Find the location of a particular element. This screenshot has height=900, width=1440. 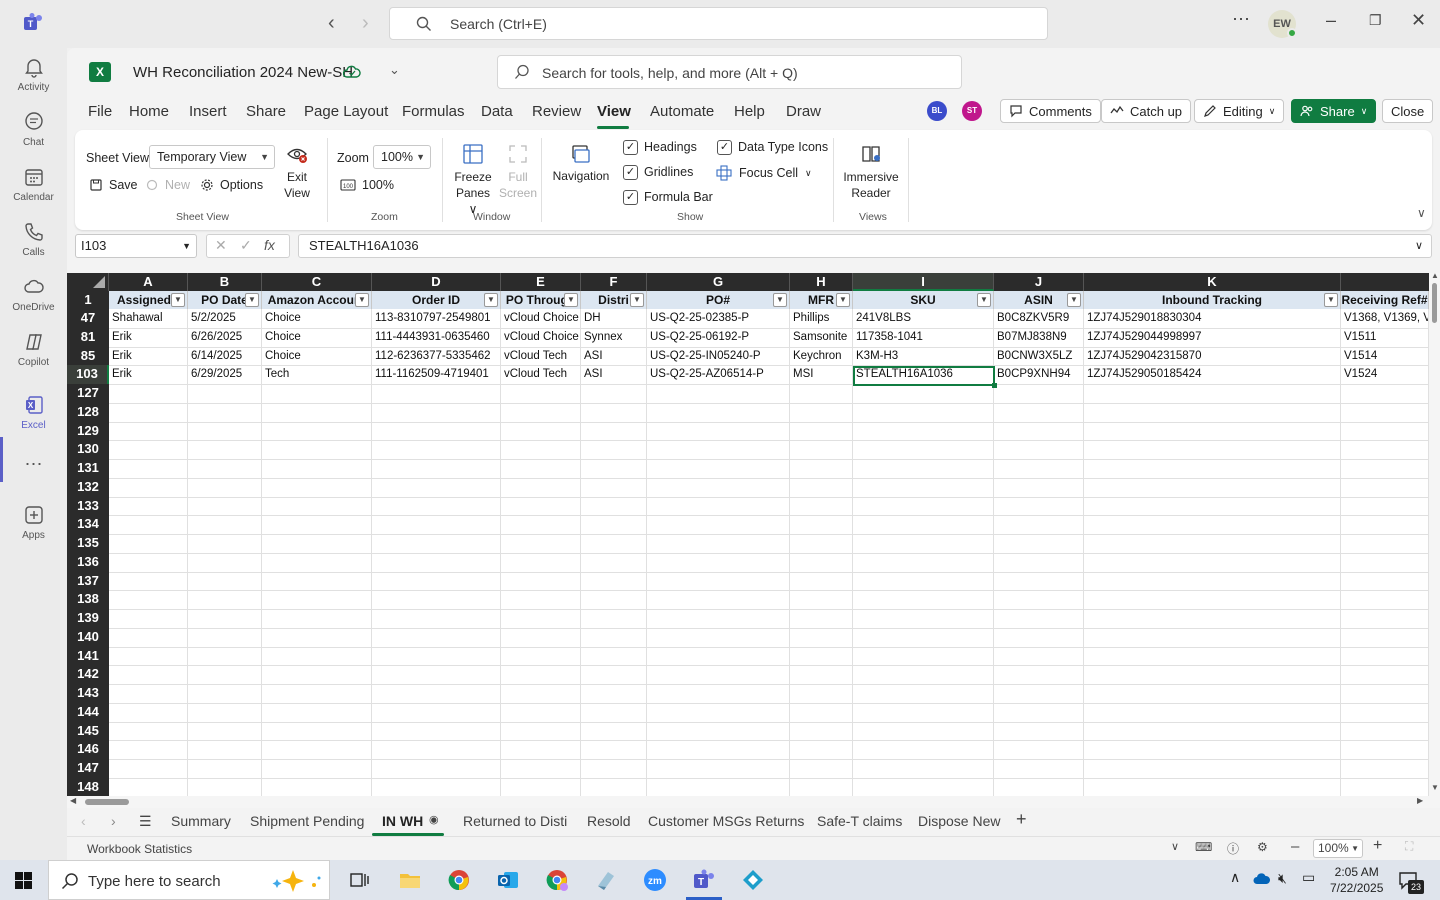

rail-item-copilot: Copilot is located at coordinates (33, 349).